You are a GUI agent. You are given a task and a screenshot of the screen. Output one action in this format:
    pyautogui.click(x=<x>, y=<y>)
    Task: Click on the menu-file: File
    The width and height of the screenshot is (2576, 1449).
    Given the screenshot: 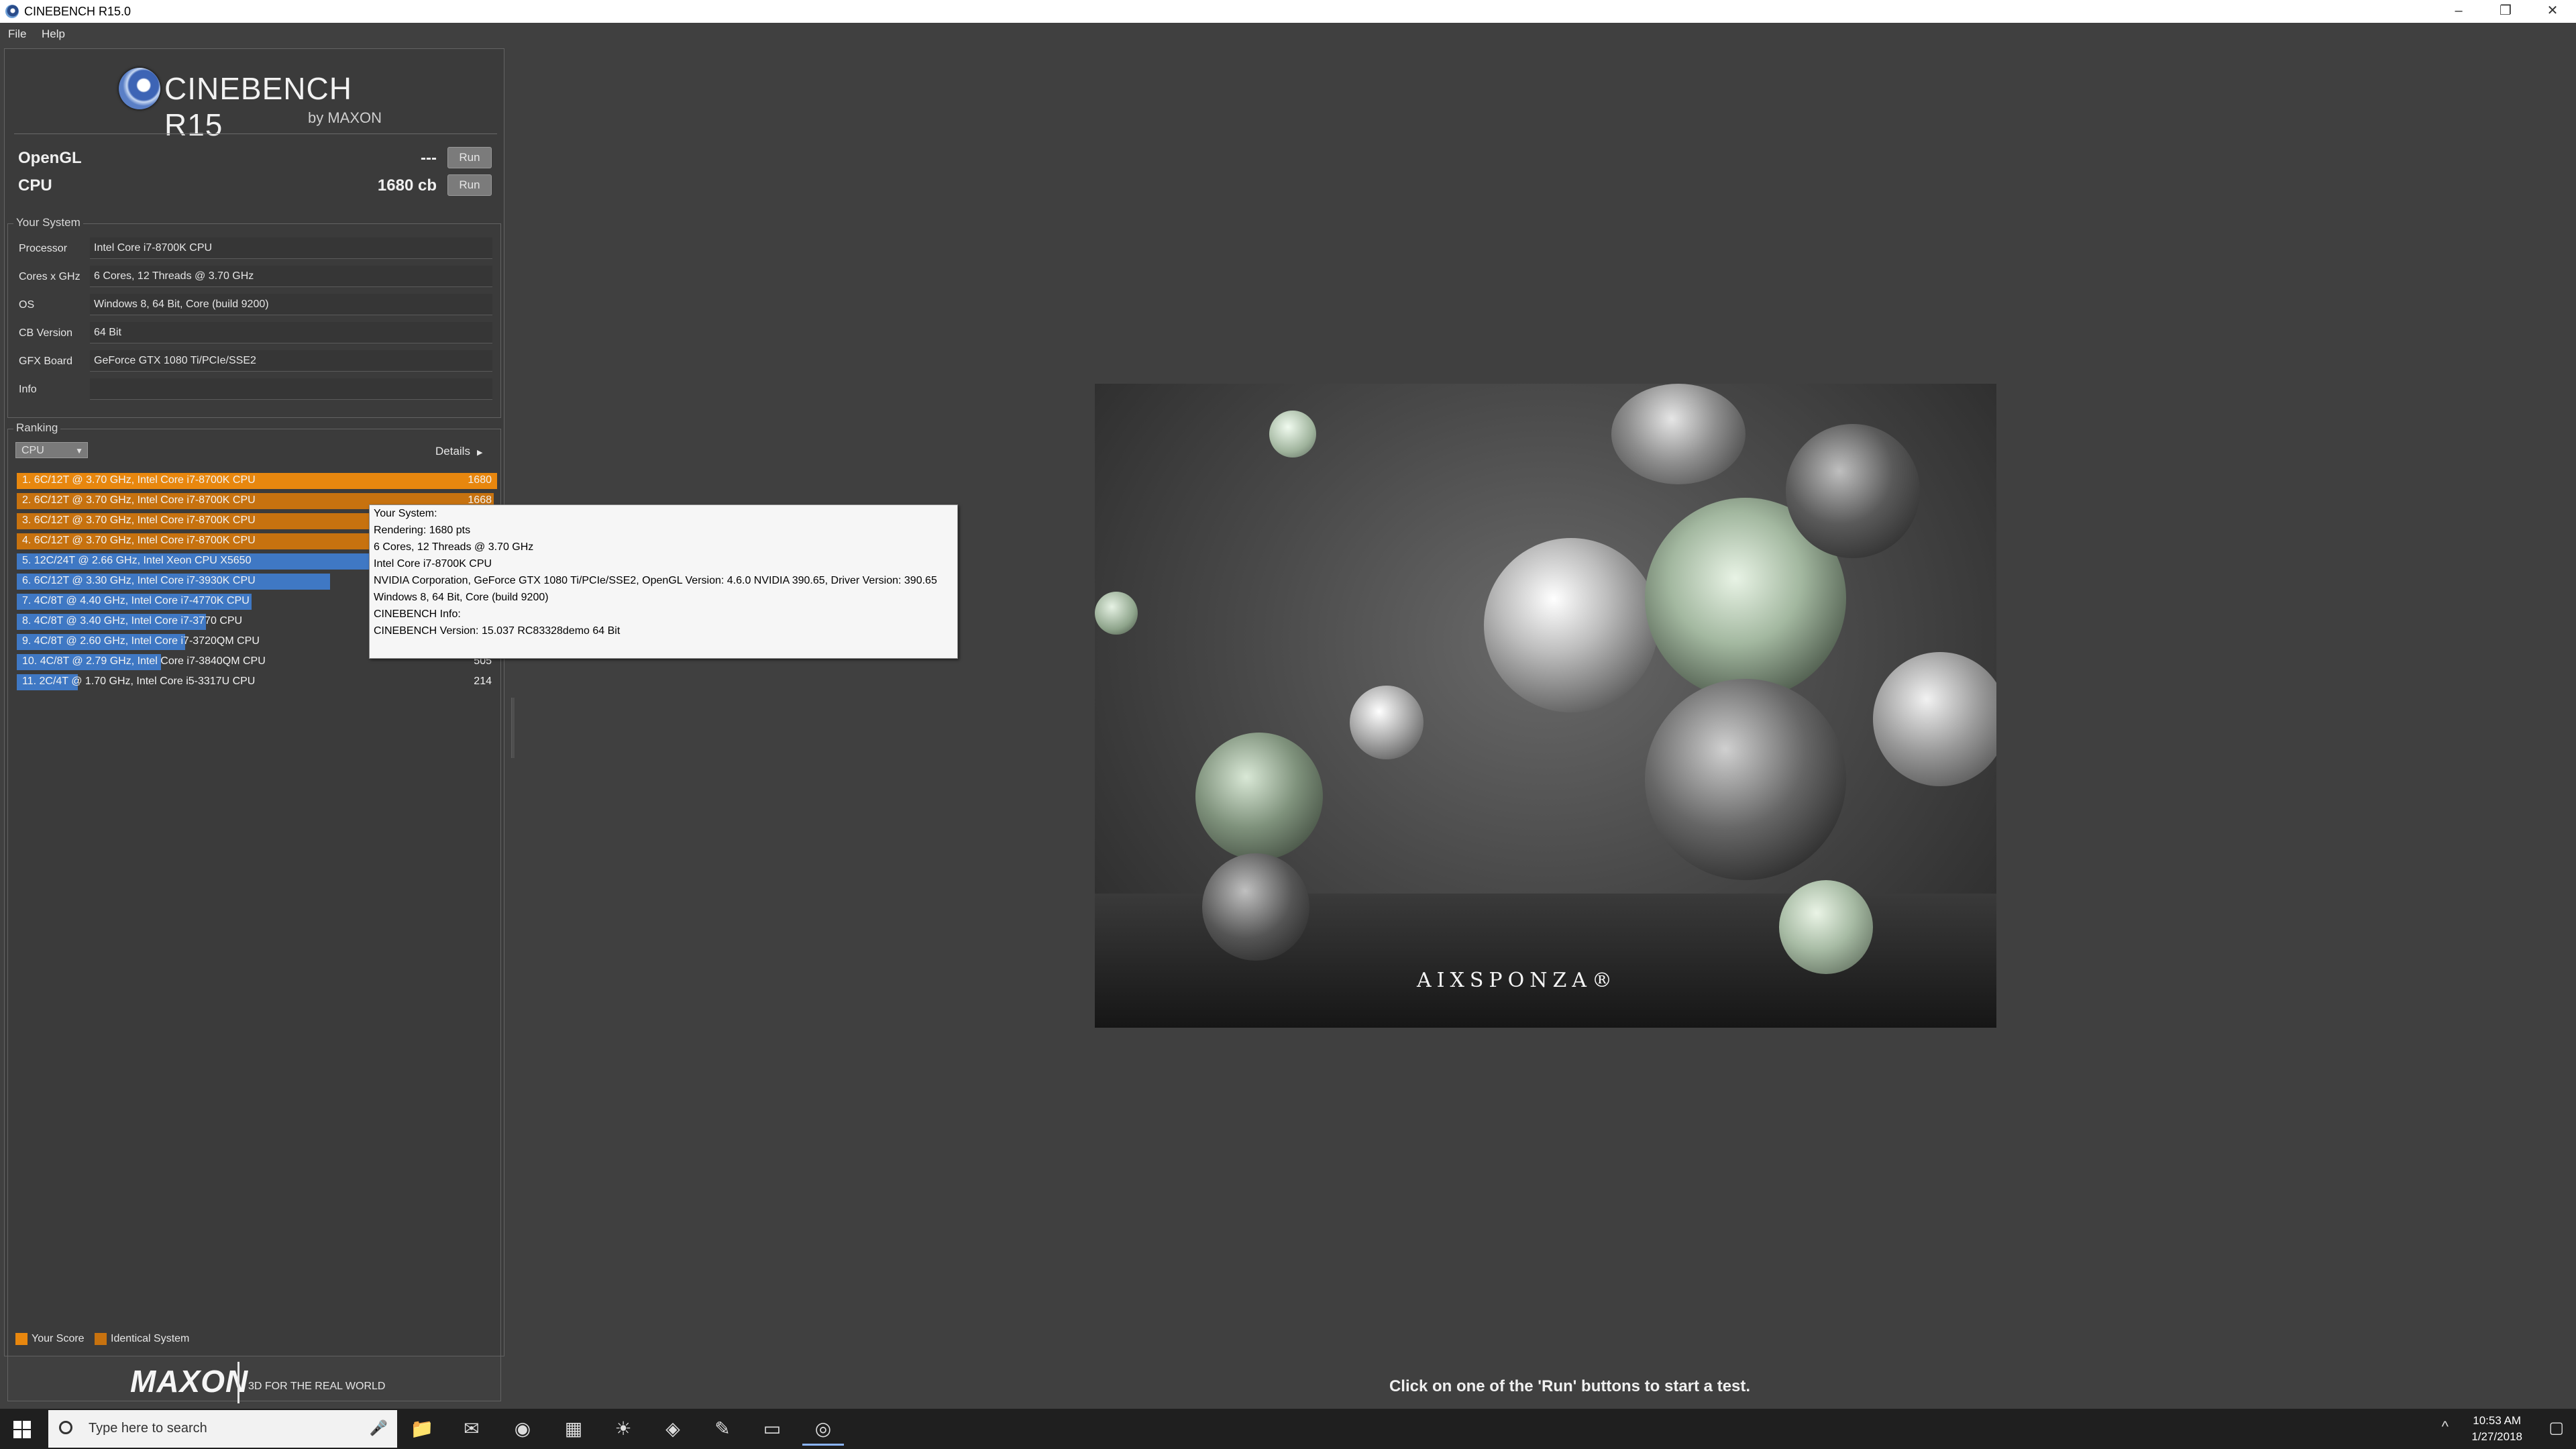 What is the action you would take?
    pyautogui.click(x=17, y=34)
    